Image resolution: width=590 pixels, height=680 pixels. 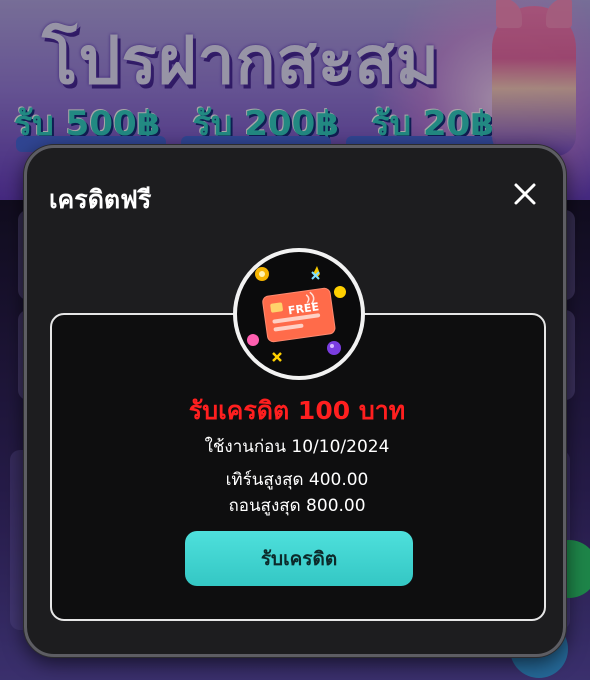 I want to click on reward-title: รับเครดิต 100 บาท, so click(x=297, y=410).